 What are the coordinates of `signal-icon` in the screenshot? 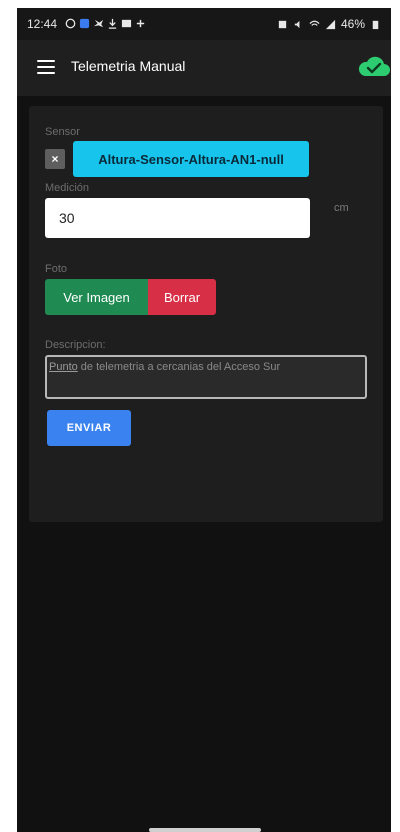 It's located at (330, 24).